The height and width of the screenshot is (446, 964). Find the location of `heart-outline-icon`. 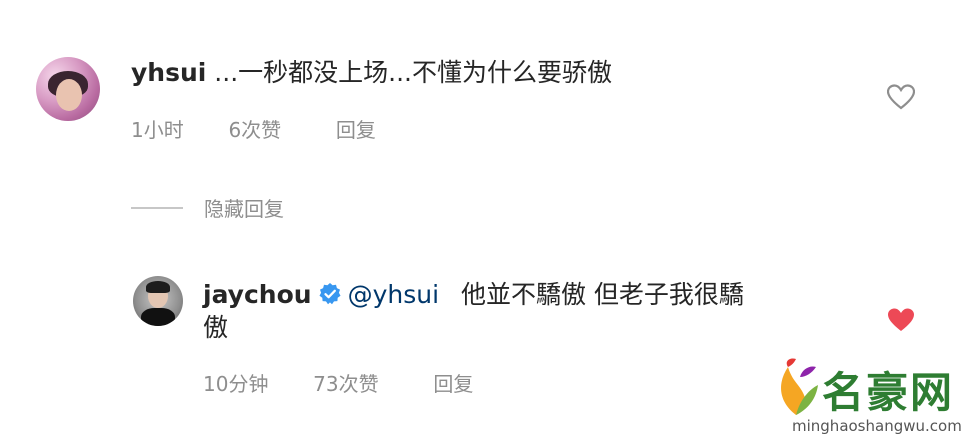

heart-outline-icon is located at coordinates (901, 97).